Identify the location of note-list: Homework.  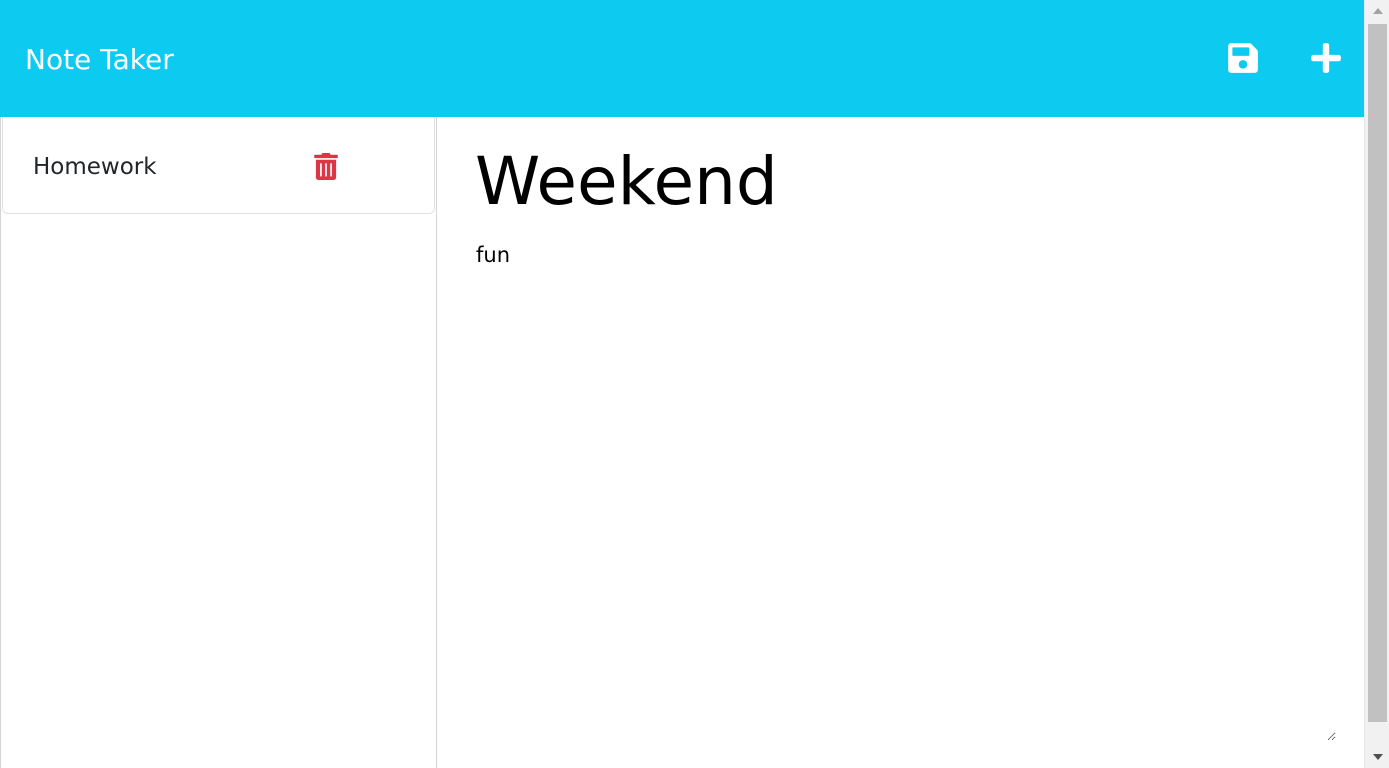
(218, 165).